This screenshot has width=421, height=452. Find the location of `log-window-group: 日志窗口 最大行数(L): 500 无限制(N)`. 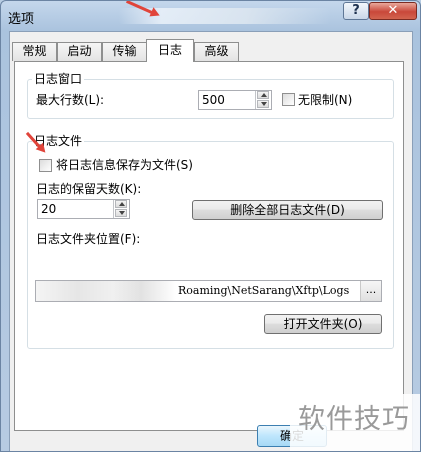

log-window-group: 日志窗口 最大行数(L): 500 无限制(N) is located at coordinates (210, 95).